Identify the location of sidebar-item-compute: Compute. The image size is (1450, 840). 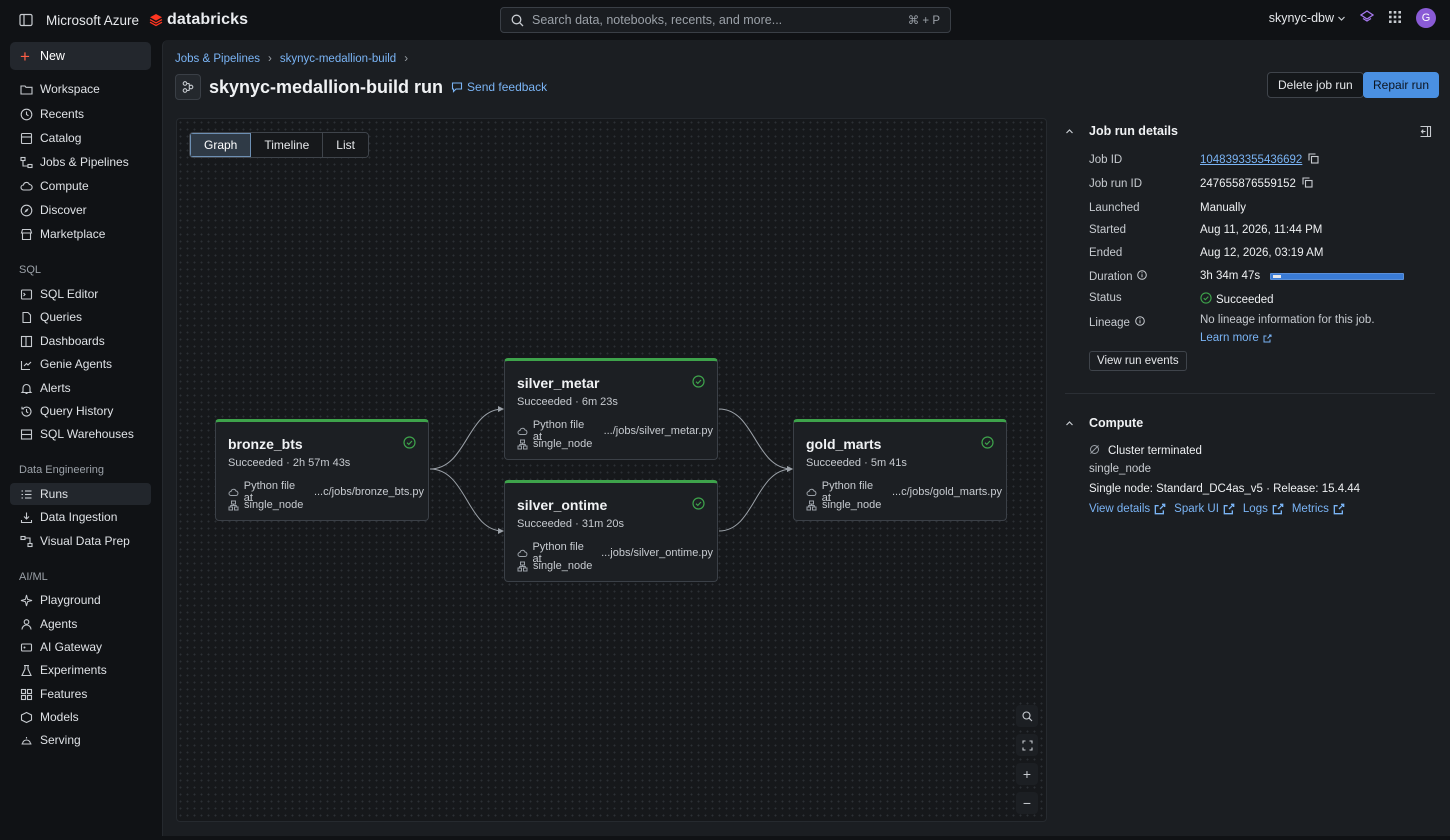
(80, 186).